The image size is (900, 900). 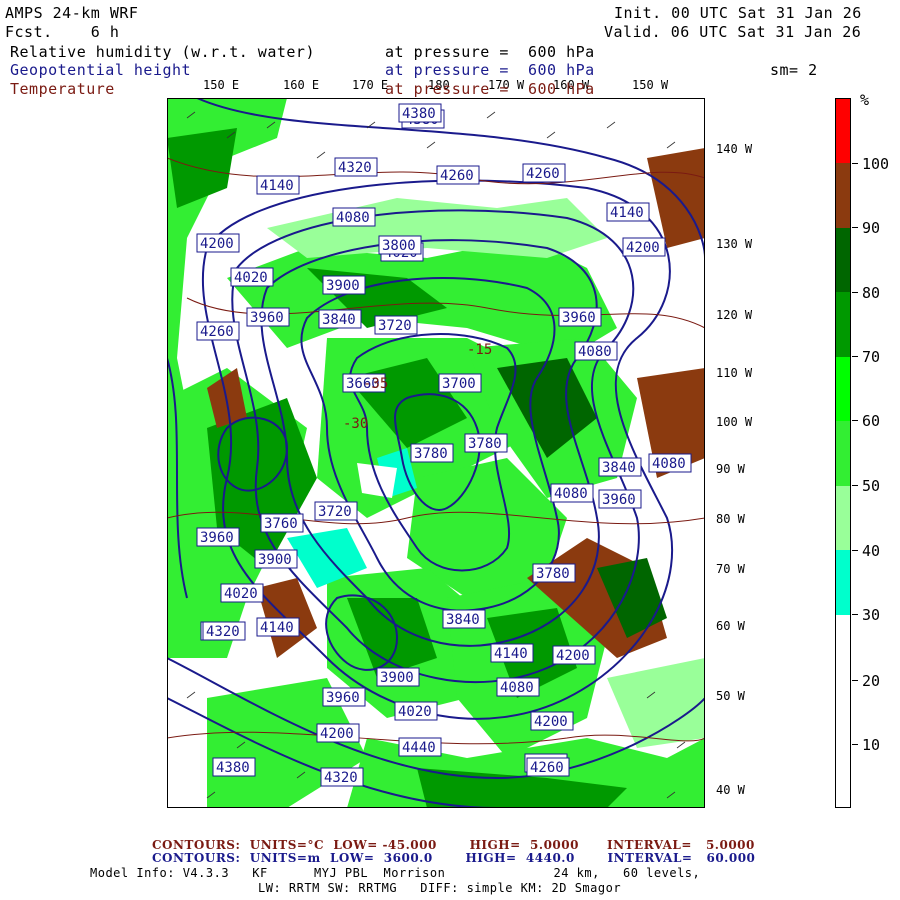 I want to click on height-label-text: 3760, so click(x=281, y=524).